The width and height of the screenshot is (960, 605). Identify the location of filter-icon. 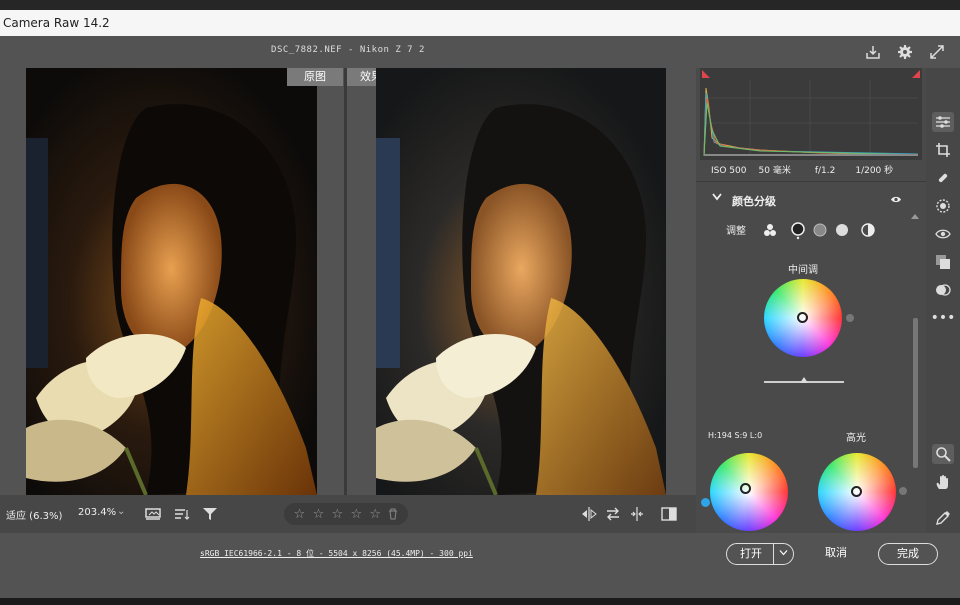
(210, 514).